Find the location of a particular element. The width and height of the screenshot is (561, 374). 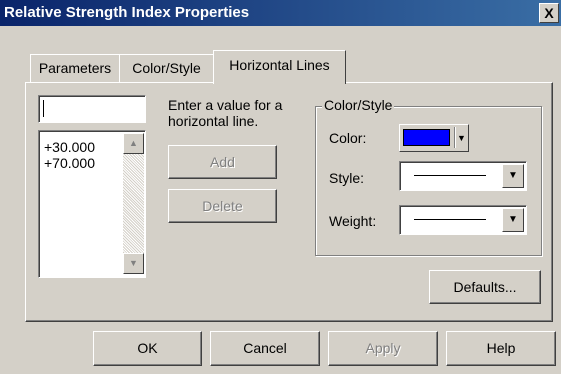

style-label: Style: is located at coordinates (347, 178).